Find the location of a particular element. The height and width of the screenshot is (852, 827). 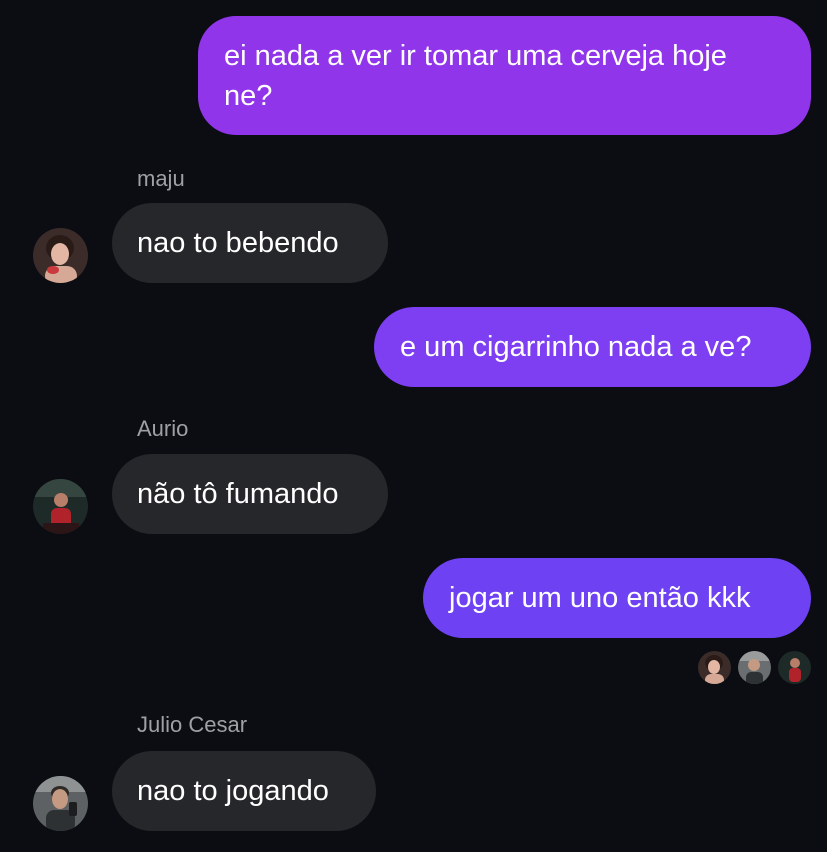

received-message-bubble: nao to jogando is located at coordinates (244, 791).